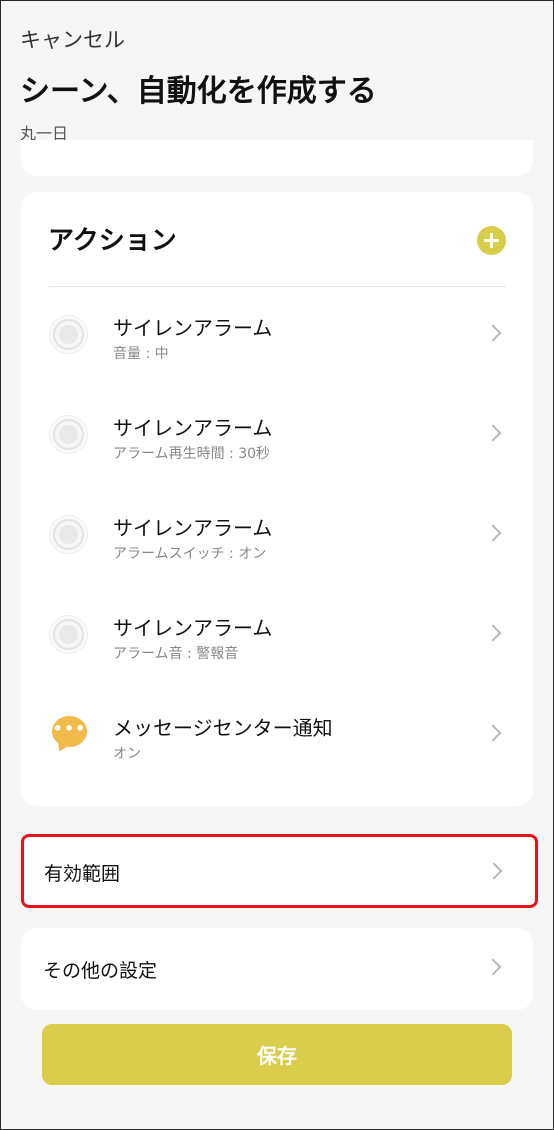 This screenshot has width=554, height=1130. What do you see at coordinates (277, 534) in the screenshot?
I see `action-item-siren-switch: サイレンアラーム アラームスイッチ : オン` at bounding box center [277, 534].